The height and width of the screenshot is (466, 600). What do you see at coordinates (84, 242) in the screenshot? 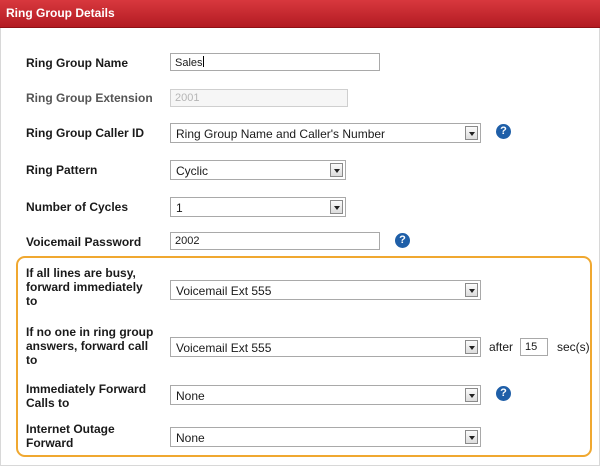
I see `voicemail-password-label: Voicemail Password` at bounding box center [84, 242].